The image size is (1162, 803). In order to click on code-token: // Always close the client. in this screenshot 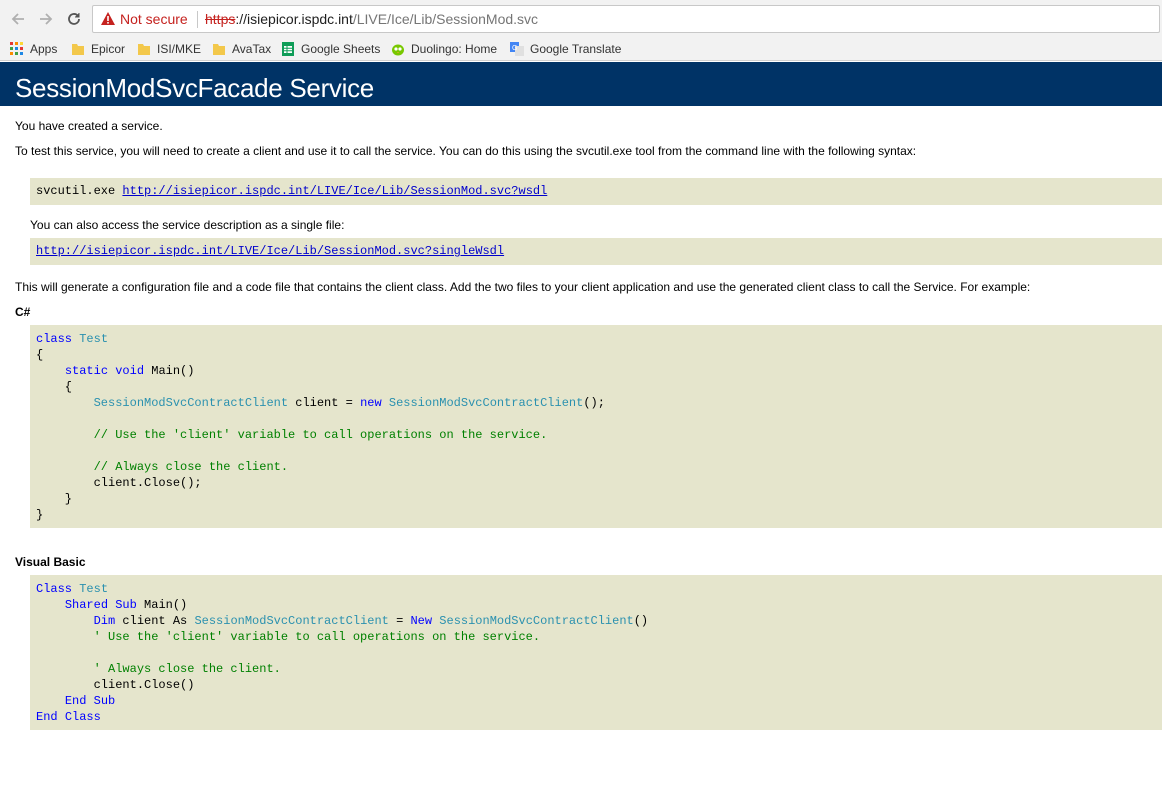, I will do `click(191, 467)`.